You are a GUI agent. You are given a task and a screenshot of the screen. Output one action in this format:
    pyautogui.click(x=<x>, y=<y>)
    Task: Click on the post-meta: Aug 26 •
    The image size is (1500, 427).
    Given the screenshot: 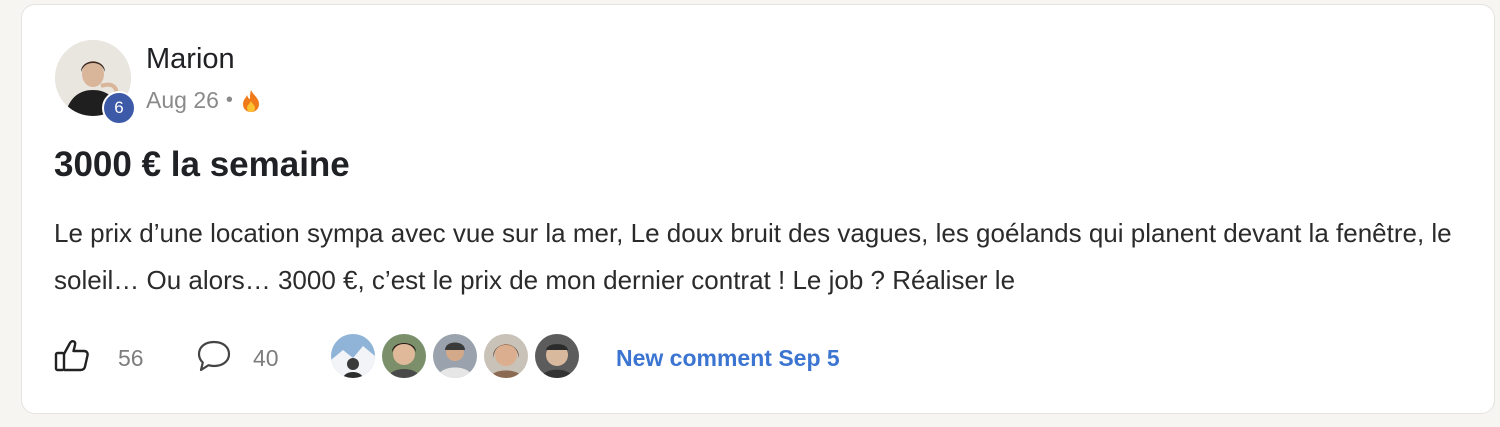 What is the action you would take?
    pyautogui.click(x=204, y=100)
    